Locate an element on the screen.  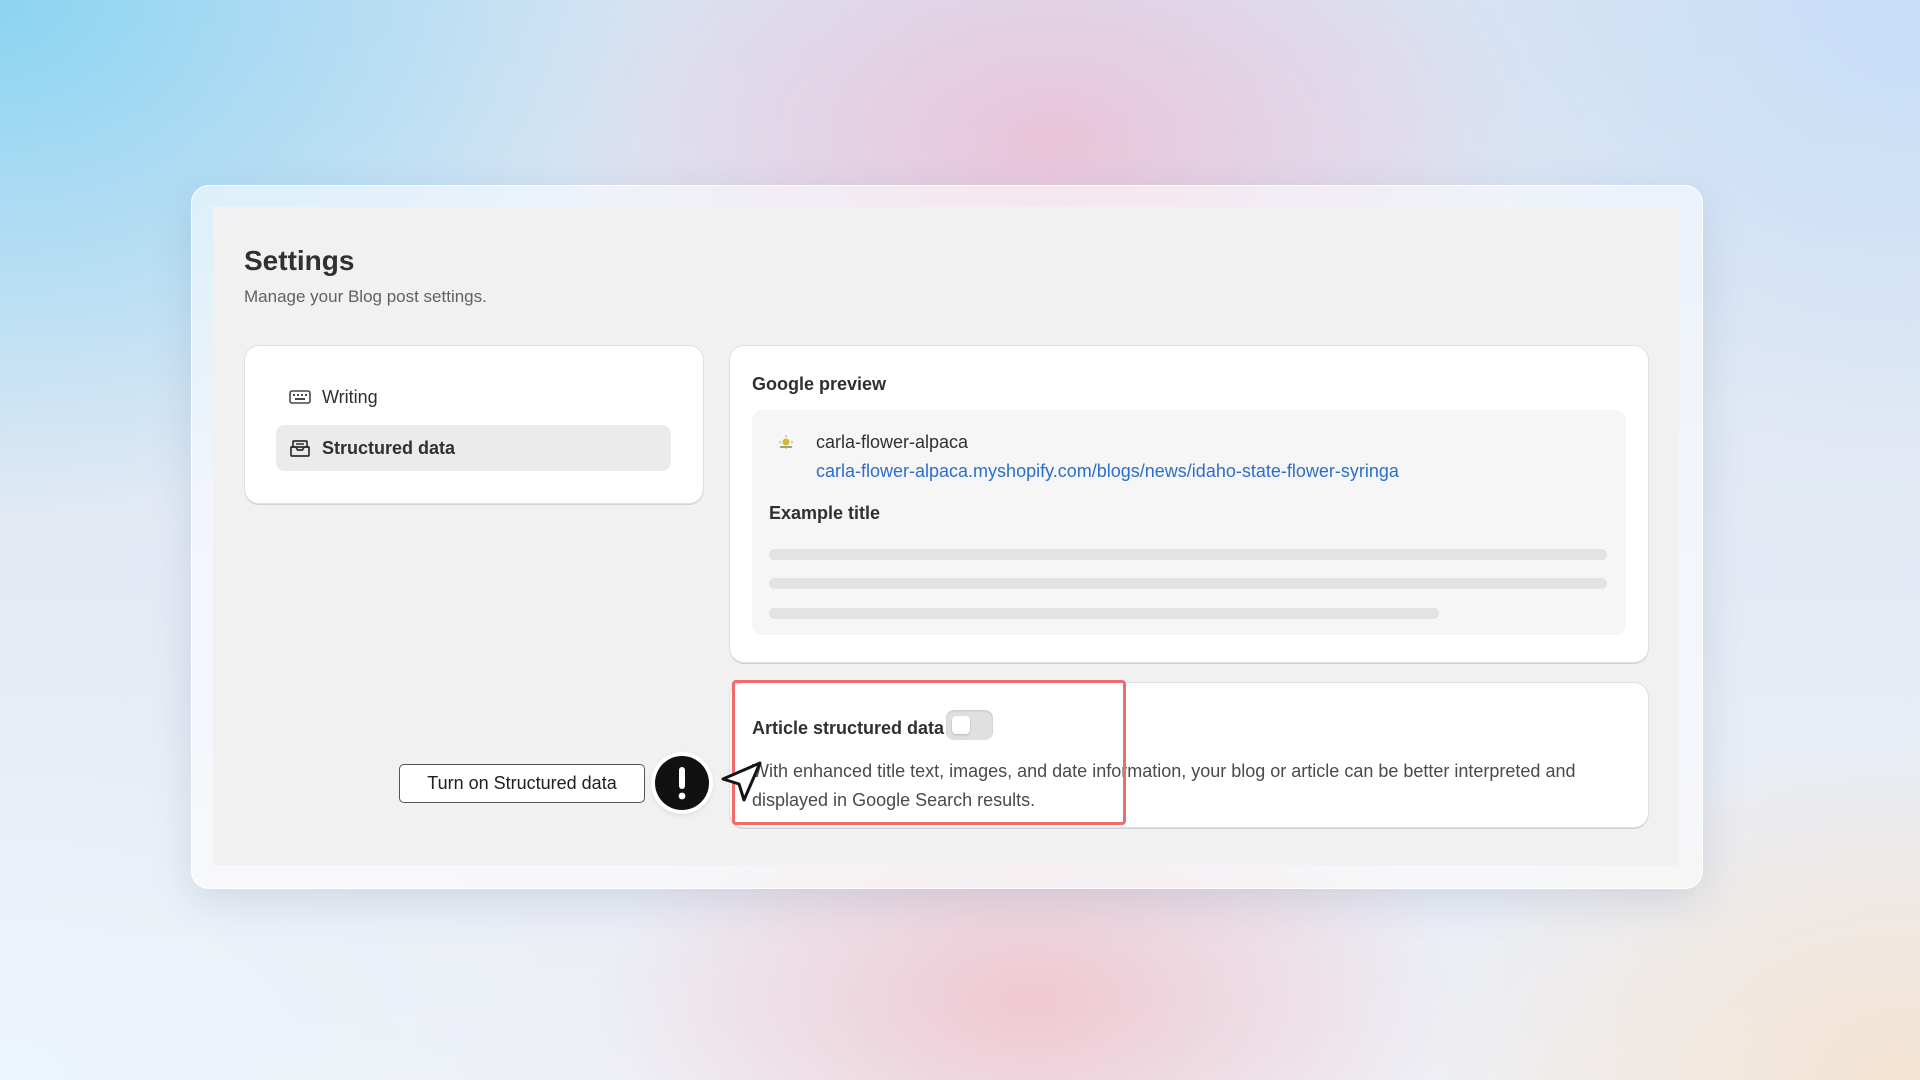
structured-data-toggle is located at coordinates (969, 725).